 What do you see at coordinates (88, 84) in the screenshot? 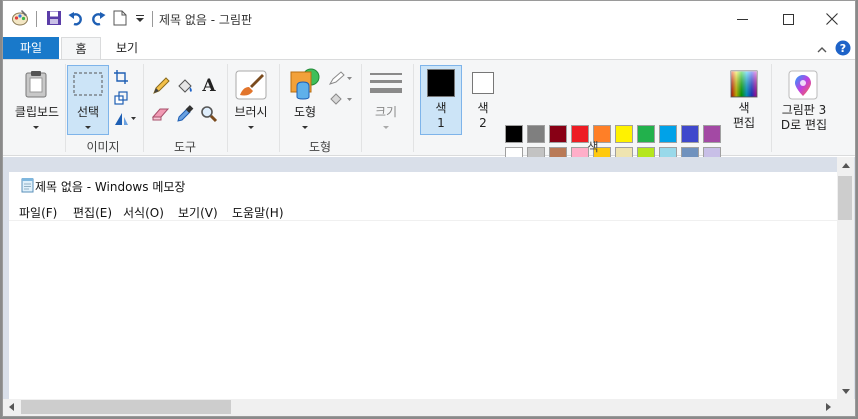
I see `select-icon` at bounding box center [88, 84].